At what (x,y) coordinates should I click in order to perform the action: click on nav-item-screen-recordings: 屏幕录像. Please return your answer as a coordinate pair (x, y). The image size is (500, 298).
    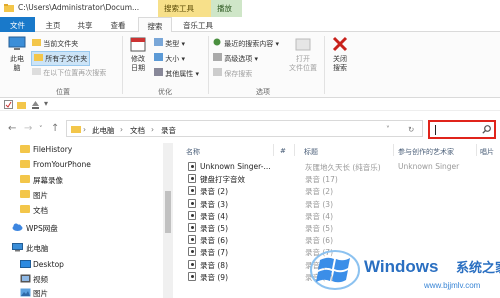
    Looking at the image, I should click on (82, 180).